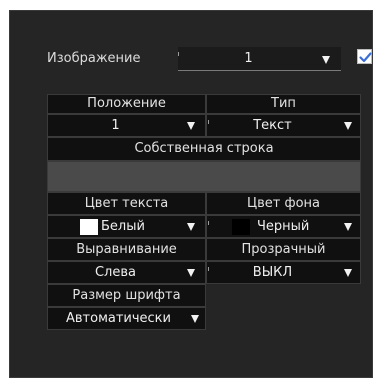 This screenshot has height=389, width=388. I want to click on image-select-value: 1, so click(248, 58).